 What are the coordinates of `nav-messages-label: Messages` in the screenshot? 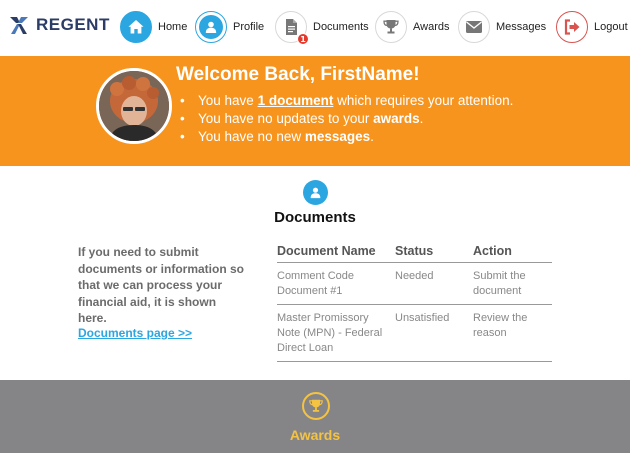 It's located at (521, 27).